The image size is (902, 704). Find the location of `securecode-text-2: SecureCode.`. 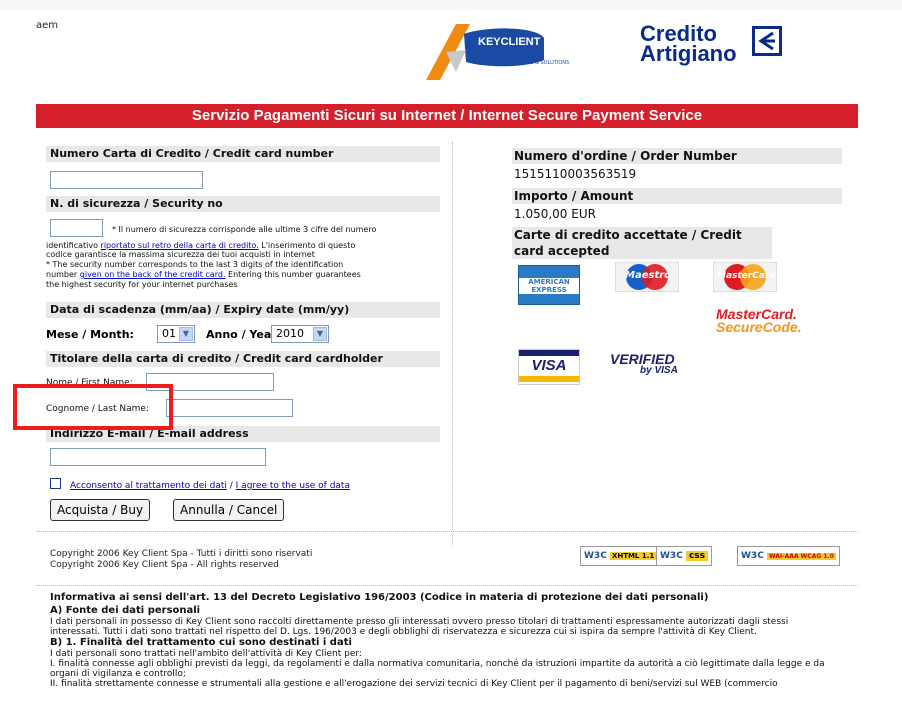

securecode-text-2: SecureCode. is located at coordinates (759, 327).